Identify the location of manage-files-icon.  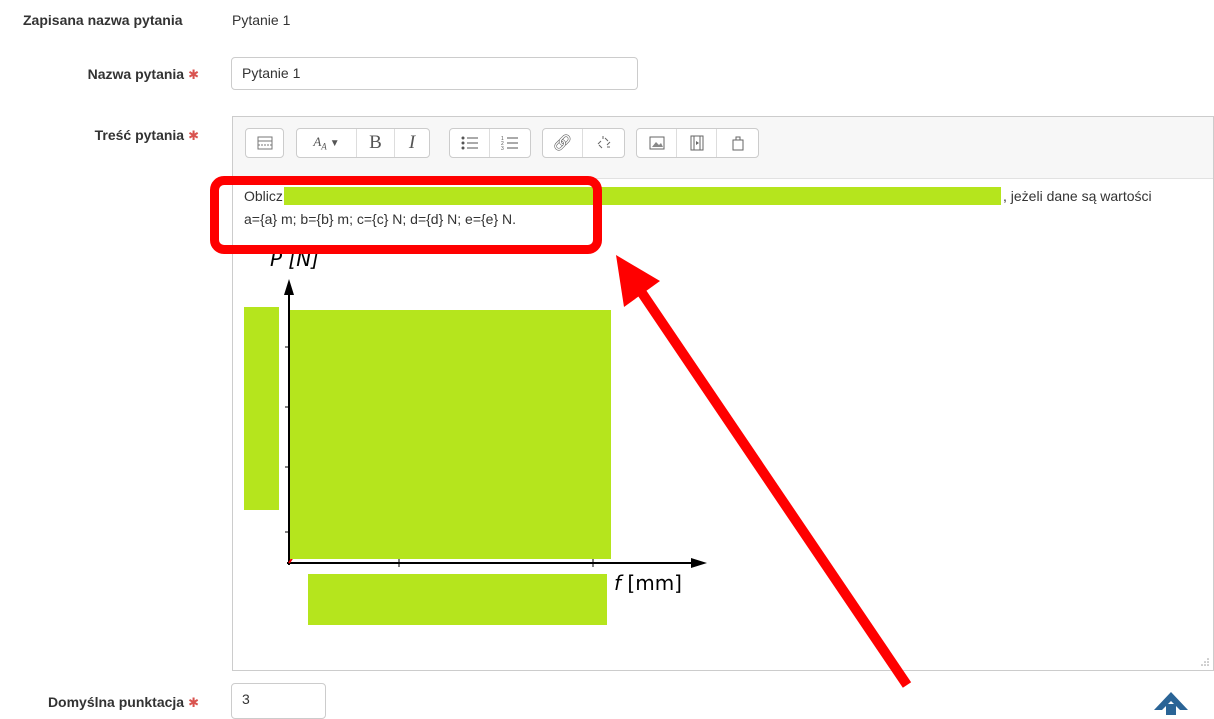
(737, 143).